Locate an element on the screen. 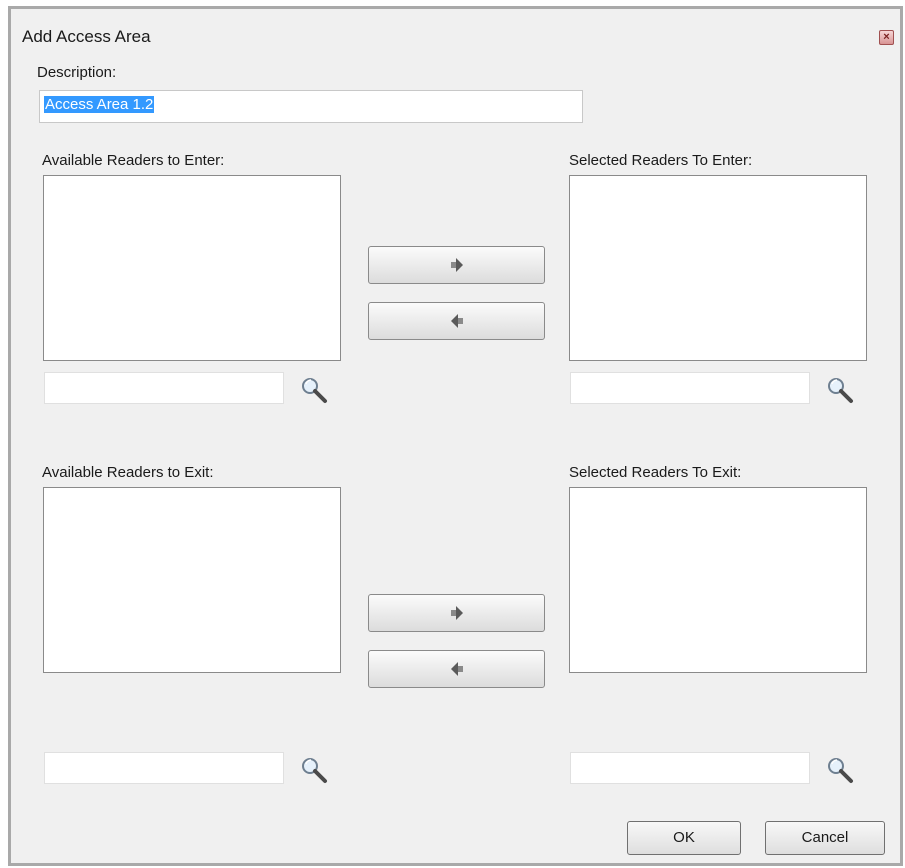 The image size is (905, 868). selected-enter-label: Selected Readers To Enter: is located at coordinates (661, 160).